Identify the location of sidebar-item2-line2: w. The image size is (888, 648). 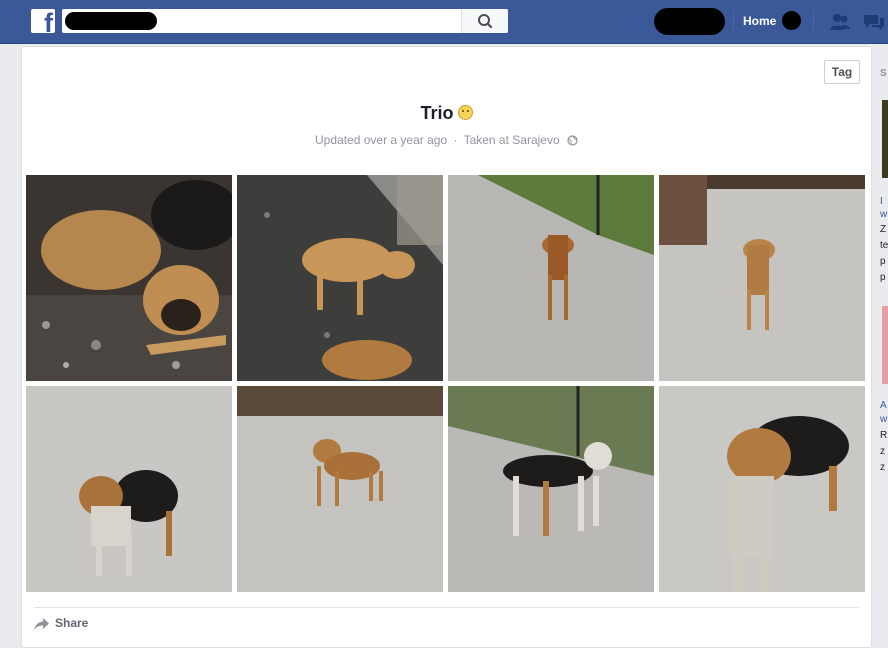
(883, 420).